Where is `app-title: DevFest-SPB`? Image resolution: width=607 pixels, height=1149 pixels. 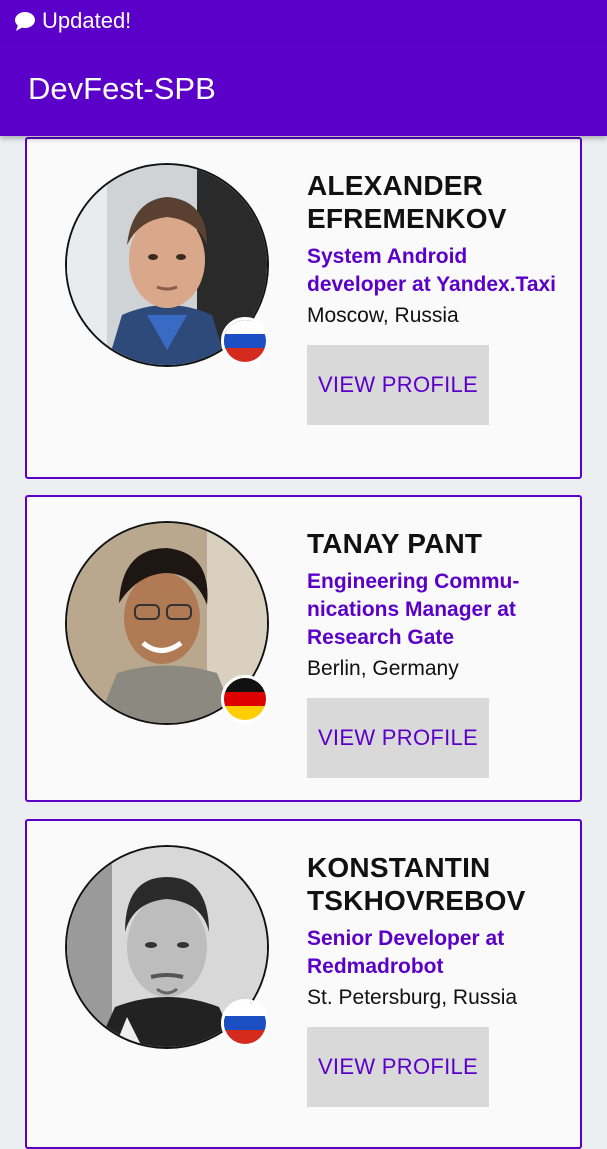
app-title: DevFest-SPB is located at coordinates (122, 88).